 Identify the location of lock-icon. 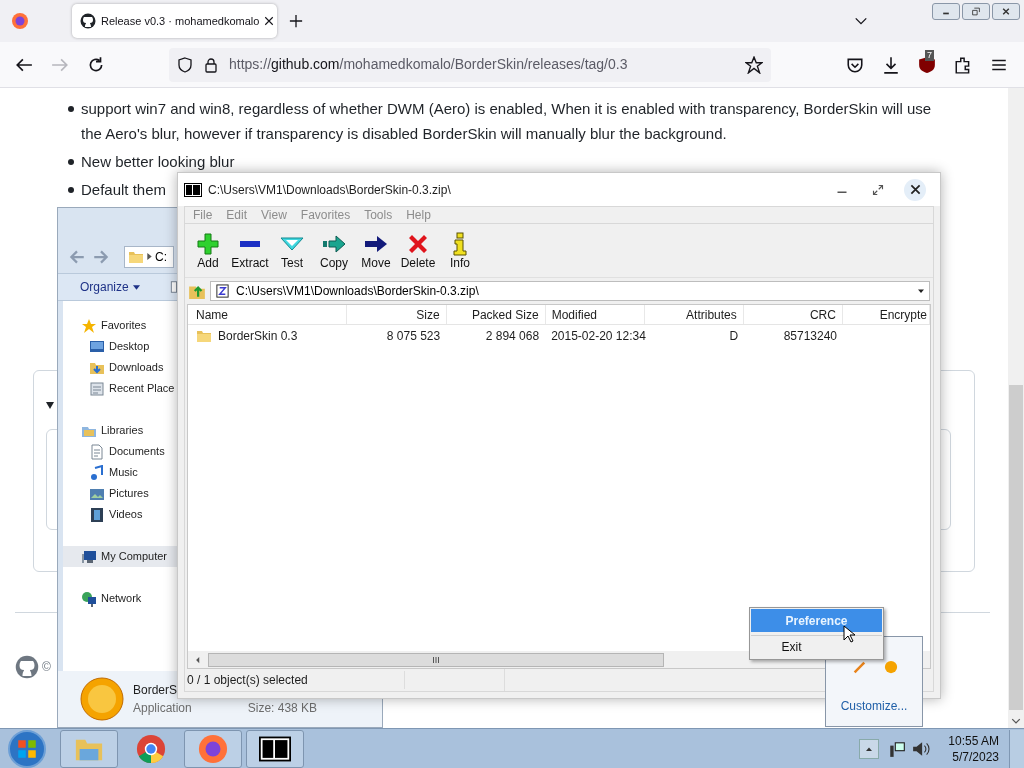
(211, 64).